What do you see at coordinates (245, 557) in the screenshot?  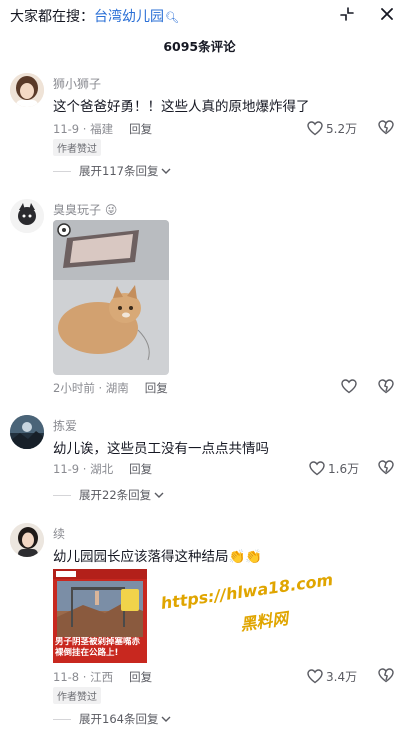 I see `text-emoji: 👏👏` at bounding box center [245, 557].